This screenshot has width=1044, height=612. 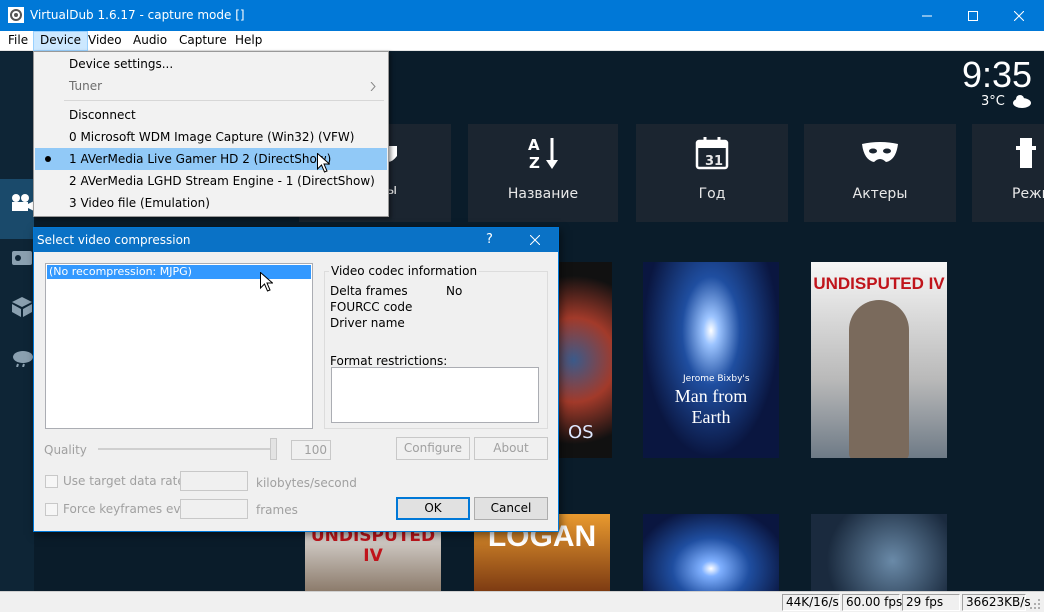 What do you see at coordinates (51, 509) in the screenshot?
I see `keyframes-checkbox` at bounding box center [51, 509].